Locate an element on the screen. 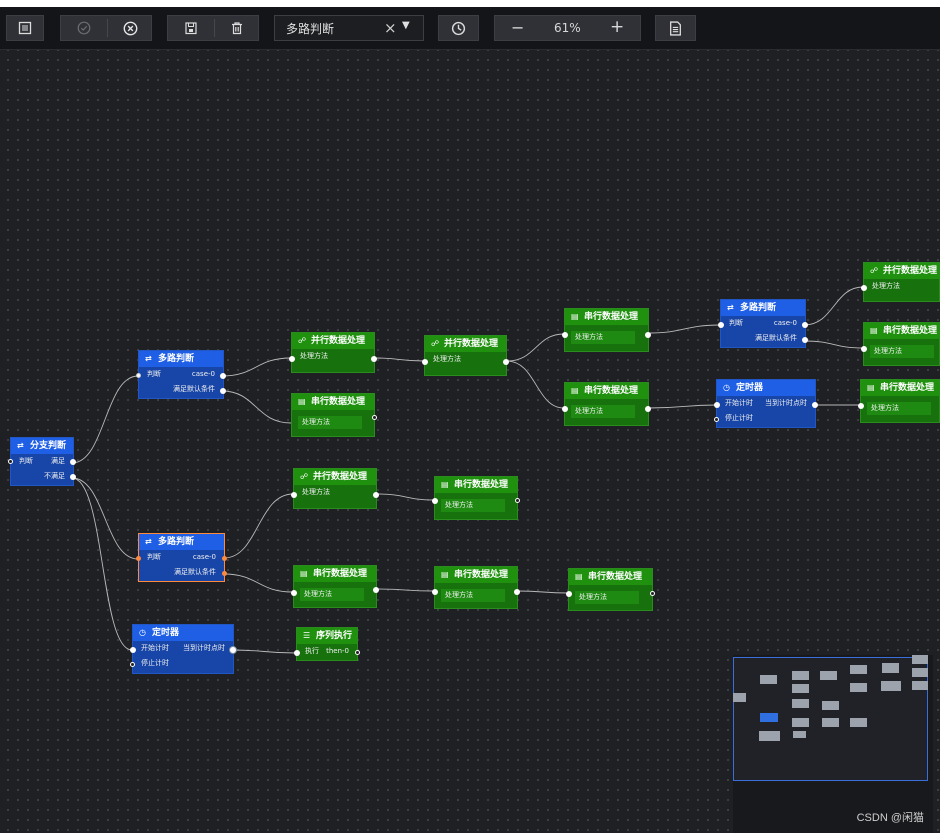  save-icon is located at coordinates (191, 28).